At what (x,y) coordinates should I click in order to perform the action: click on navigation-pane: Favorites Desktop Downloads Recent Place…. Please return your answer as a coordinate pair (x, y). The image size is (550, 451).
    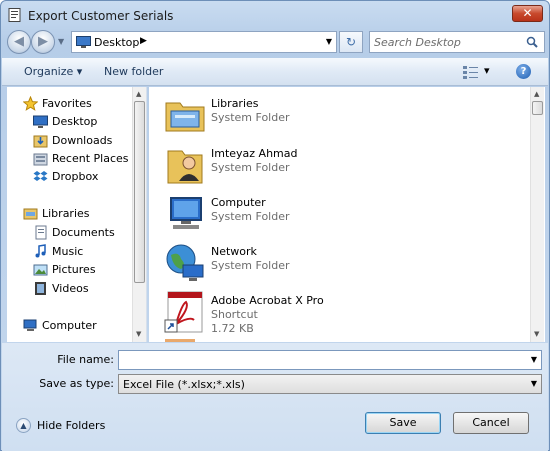
    Looking at the image, I should click on (77, 214).